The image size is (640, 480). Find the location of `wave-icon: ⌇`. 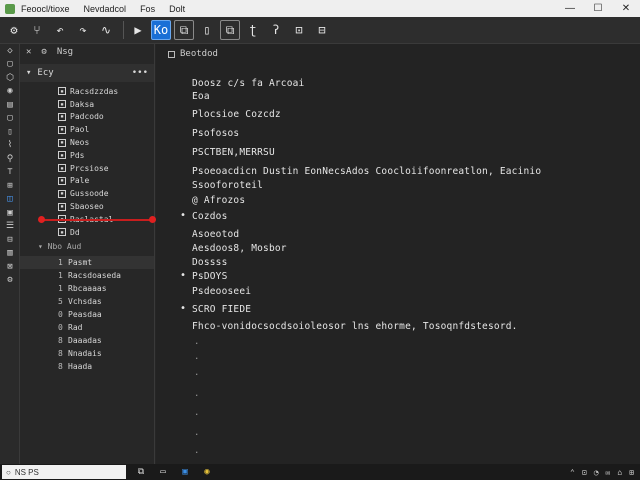

wave-icon: ⌇ is located at coordinates (10, 146).